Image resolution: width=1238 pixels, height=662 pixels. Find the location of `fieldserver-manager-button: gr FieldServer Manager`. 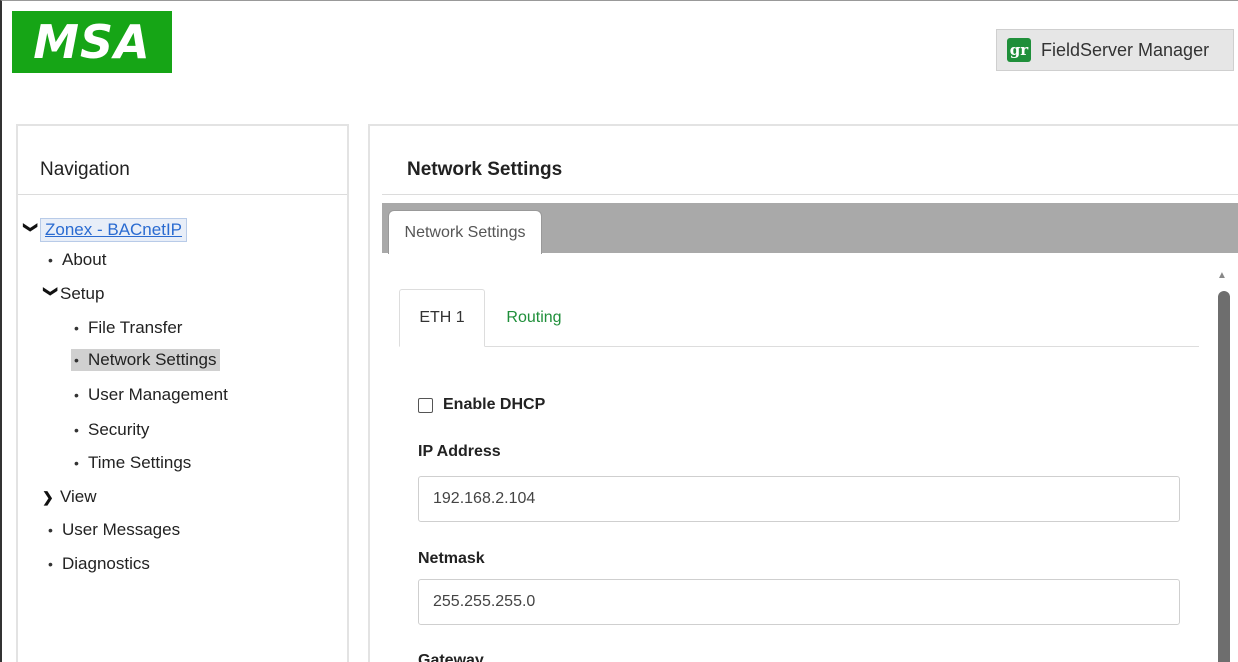

fieldserver-manager-button: gr FieldServer Manager is located at coordinates (1115, 50).